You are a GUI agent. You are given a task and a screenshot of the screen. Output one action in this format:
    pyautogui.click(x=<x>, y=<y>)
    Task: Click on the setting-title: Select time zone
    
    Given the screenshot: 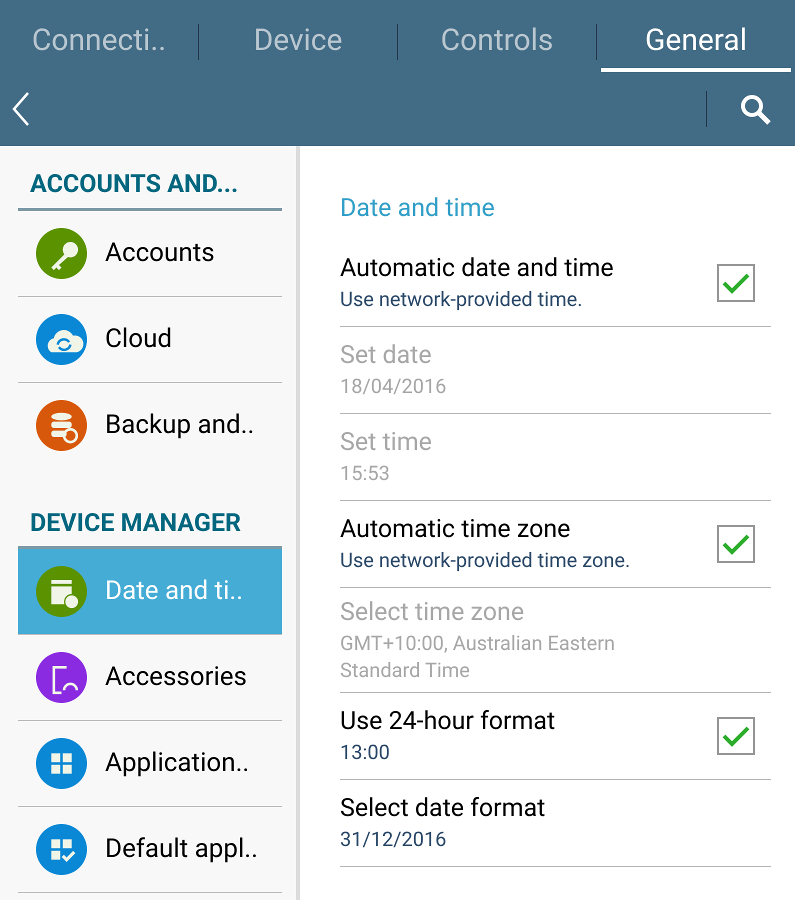 What is the action you would take?
    pyautogui.click(x=433, y=612)
    